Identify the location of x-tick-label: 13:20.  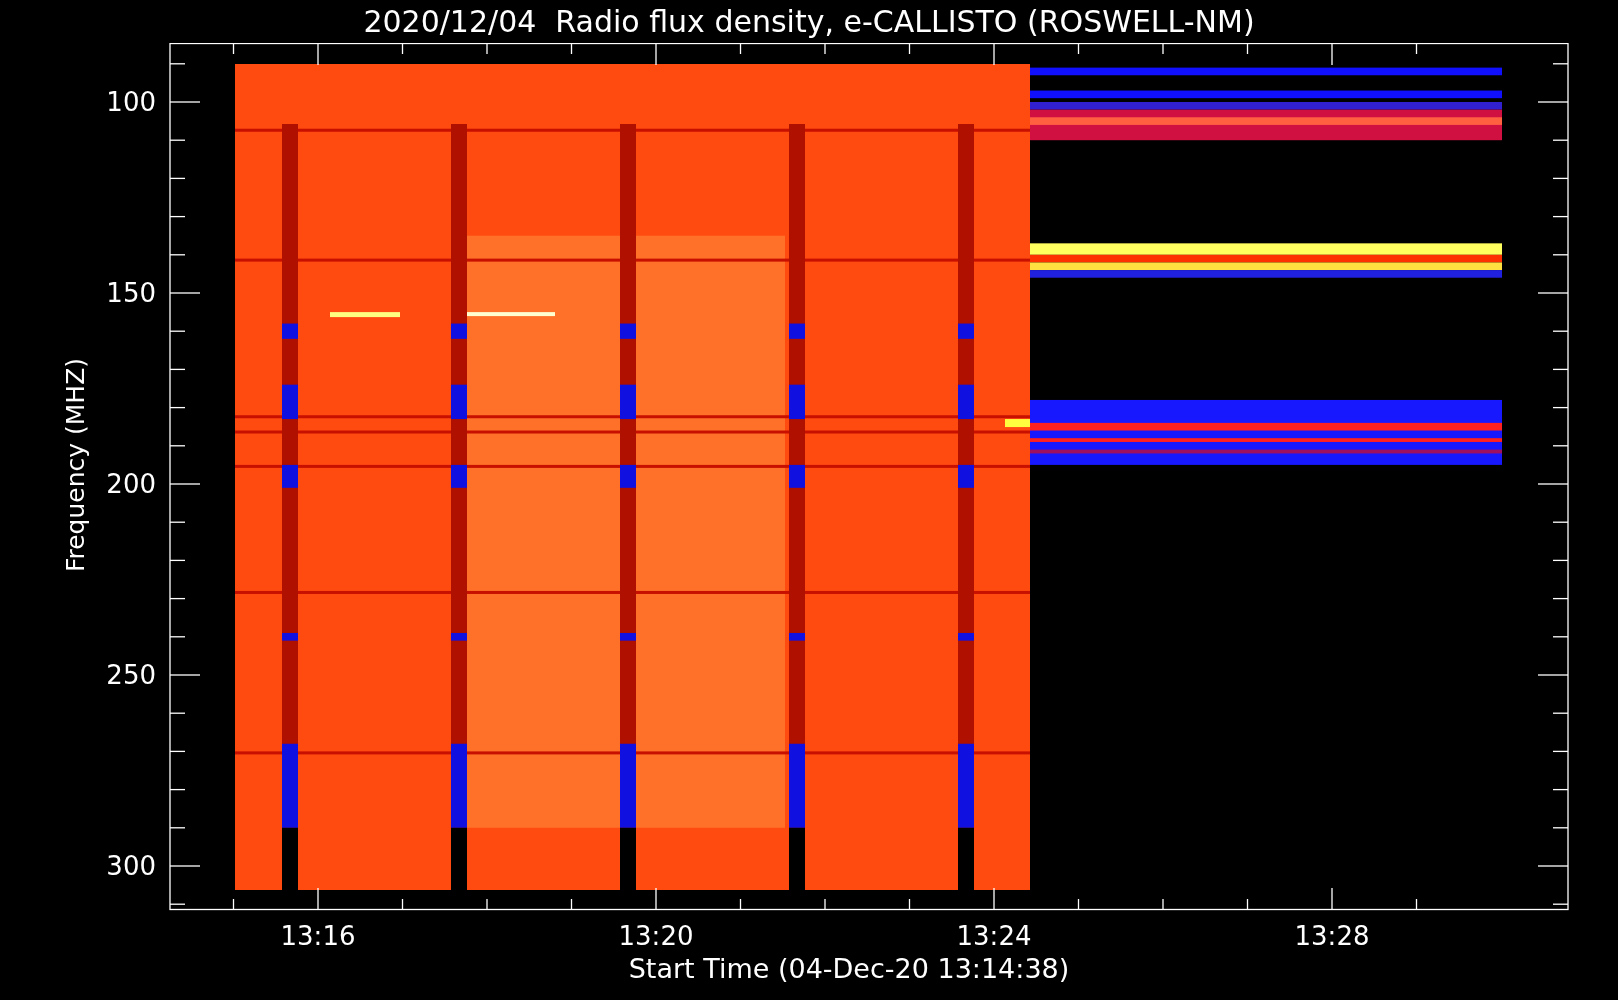
(656, 936).